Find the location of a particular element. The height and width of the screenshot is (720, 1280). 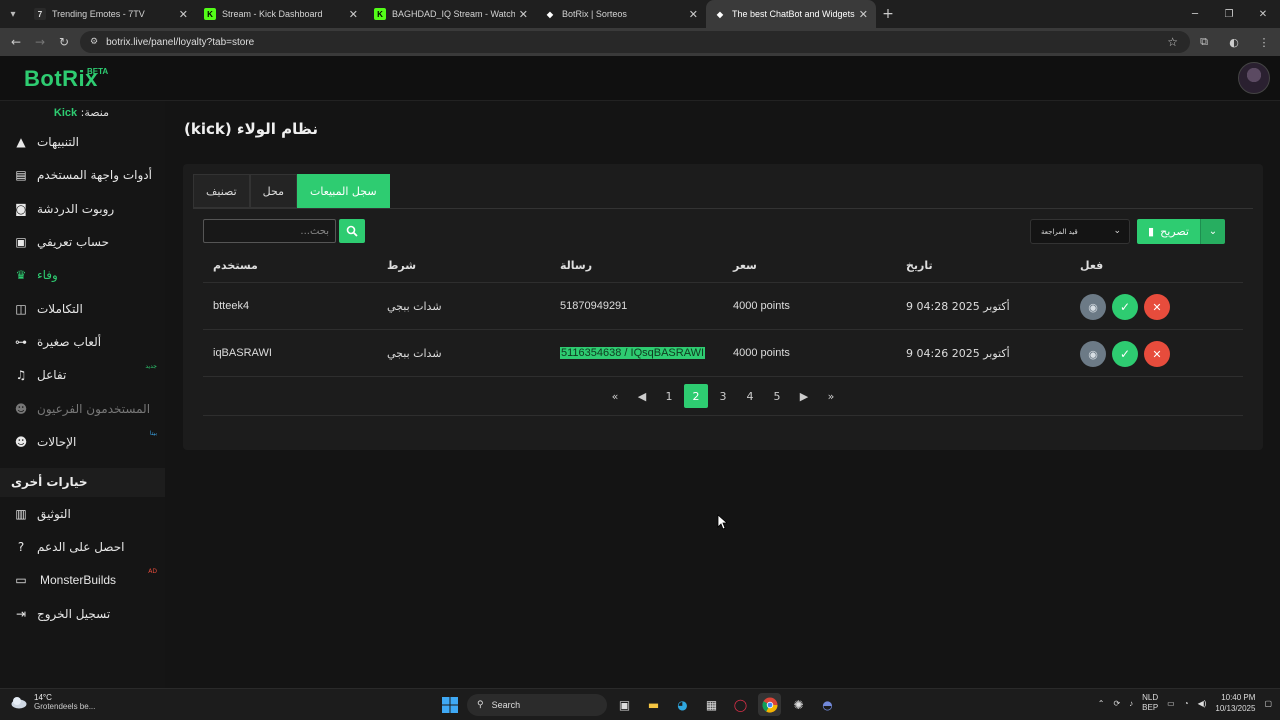

chrome-icon is located at coordinates (769, 704).